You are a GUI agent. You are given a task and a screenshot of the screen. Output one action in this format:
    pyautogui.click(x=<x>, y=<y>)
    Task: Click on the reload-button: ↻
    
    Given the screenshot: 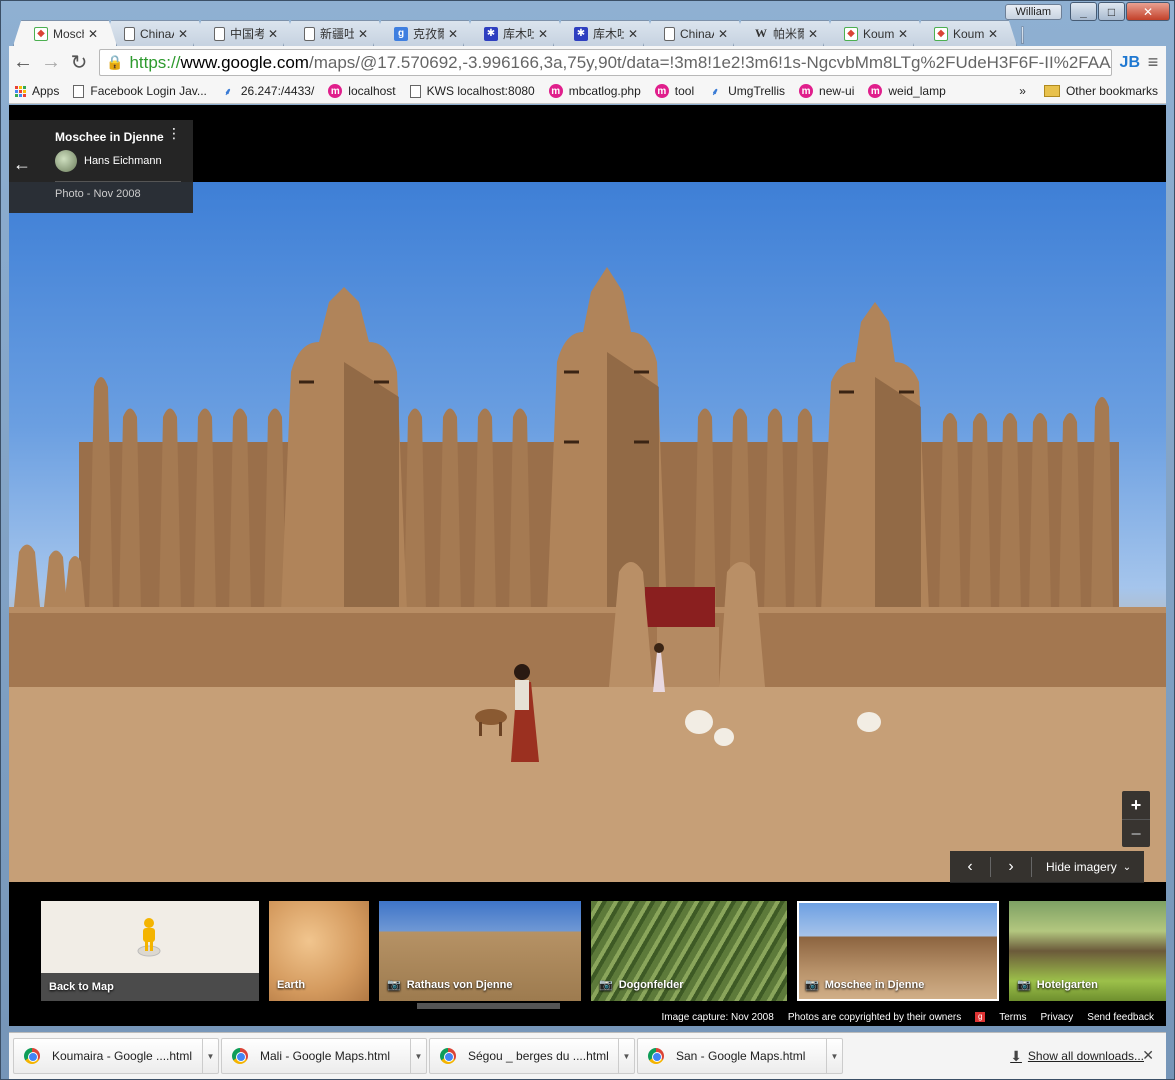 What is the action you would take?
    pyautogui.click(x=79, y=63)
    